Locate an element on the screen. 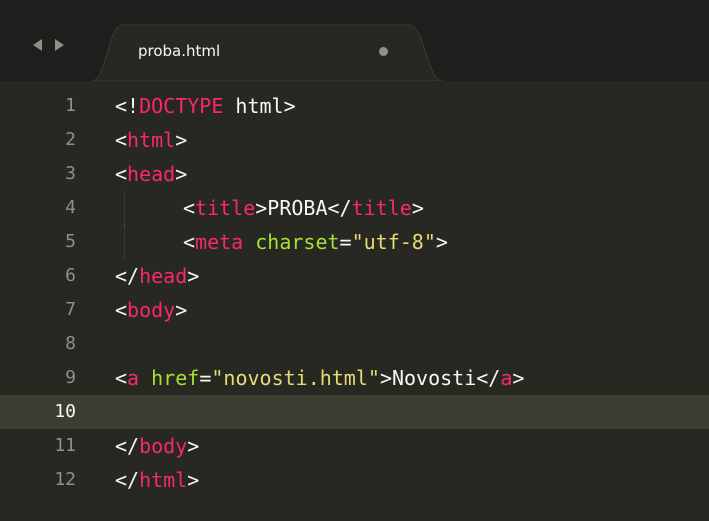 Image resolution: width=709 pixels, height=521 pixels. code-line: 6 </head> is located at coordinates (354, 276).